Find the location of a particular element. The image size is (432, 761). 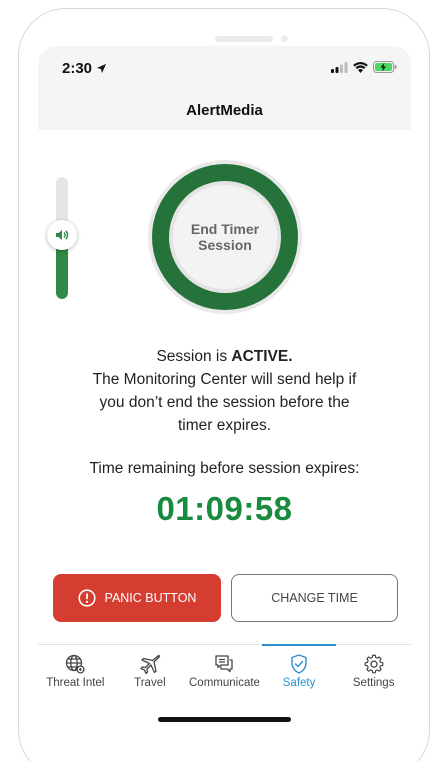

gear-icon is located at coordinates (374, 664).